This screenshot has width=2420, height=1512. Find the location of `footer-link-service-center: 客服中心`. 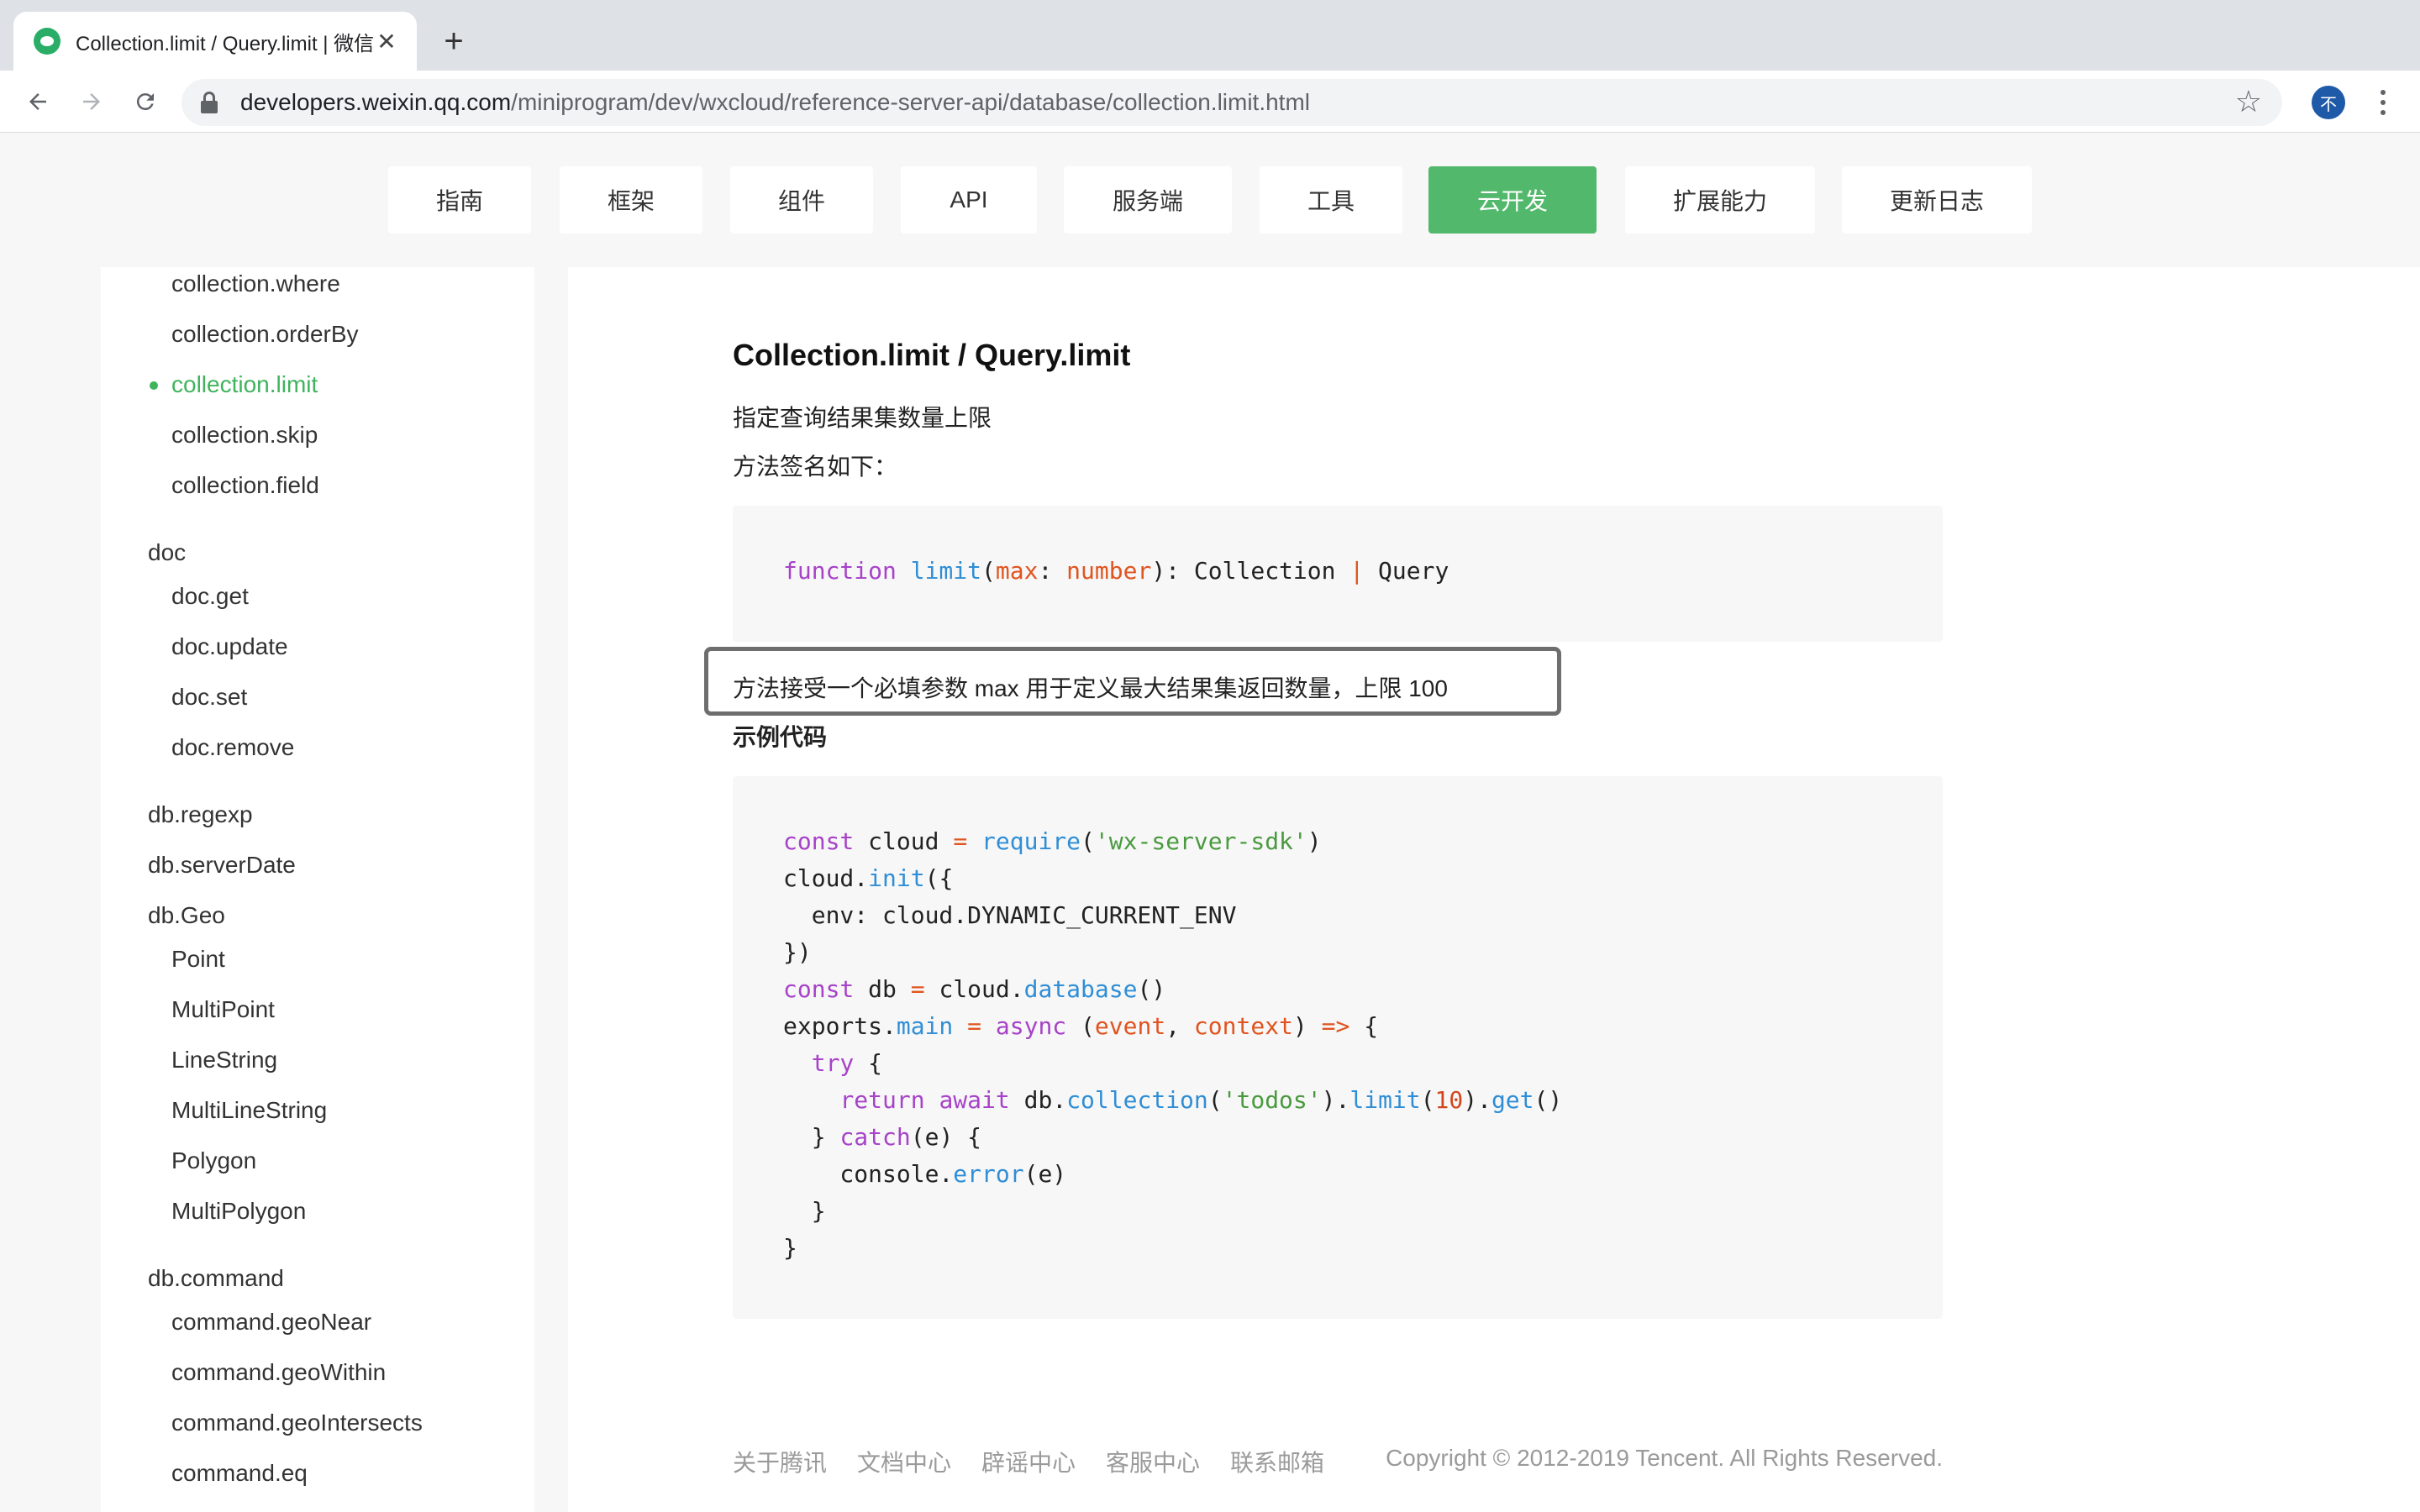

footer-link-service-center: 客服中心 is located at coordinates (1153, 1461).